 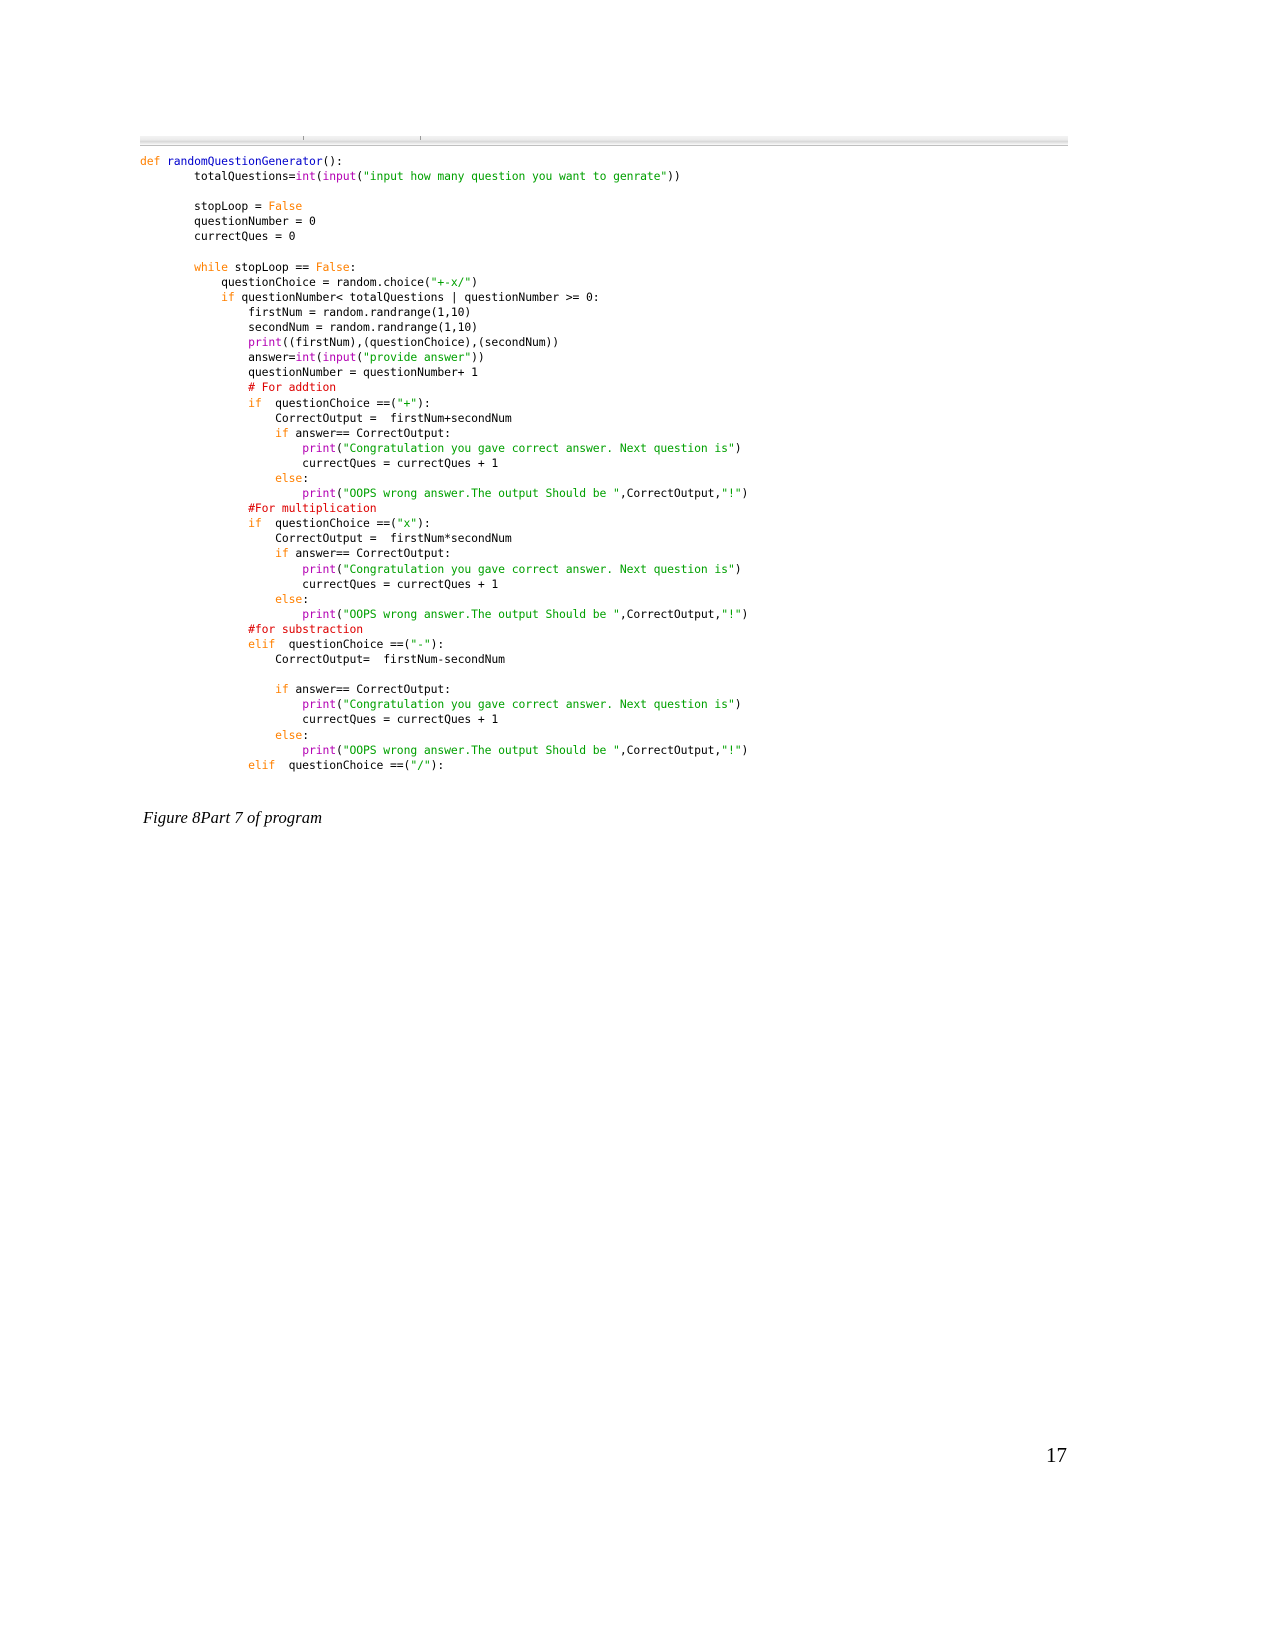 What do you see at coordinates (233, 817) in the screenshot?
I see `figure-caption: Figure 8Part 7 of program` at bounding box center [233, 817].